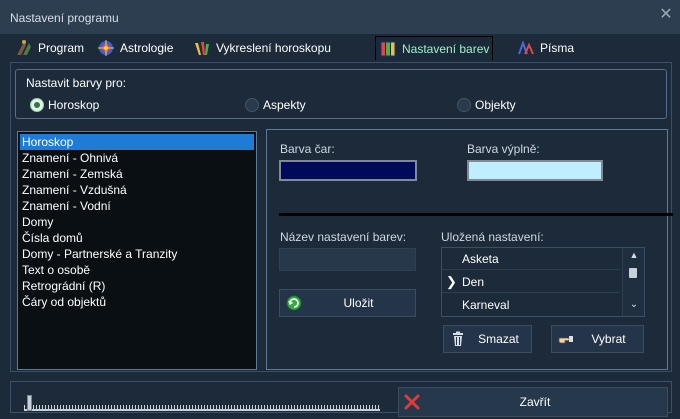  Describe the element at coordinates (633, 282) in the screenshot. I see `scrollbar: ▲ ⌄` at that location.